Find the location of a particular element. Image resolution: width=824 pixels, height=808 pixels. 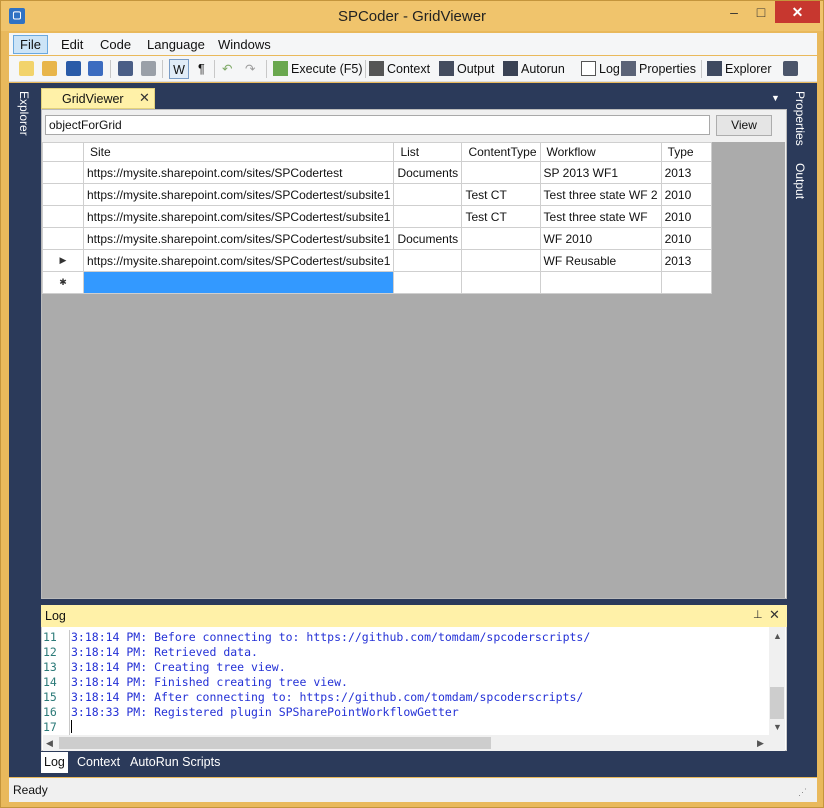

menu-windows: Windows is located at coordinates (244, 44).